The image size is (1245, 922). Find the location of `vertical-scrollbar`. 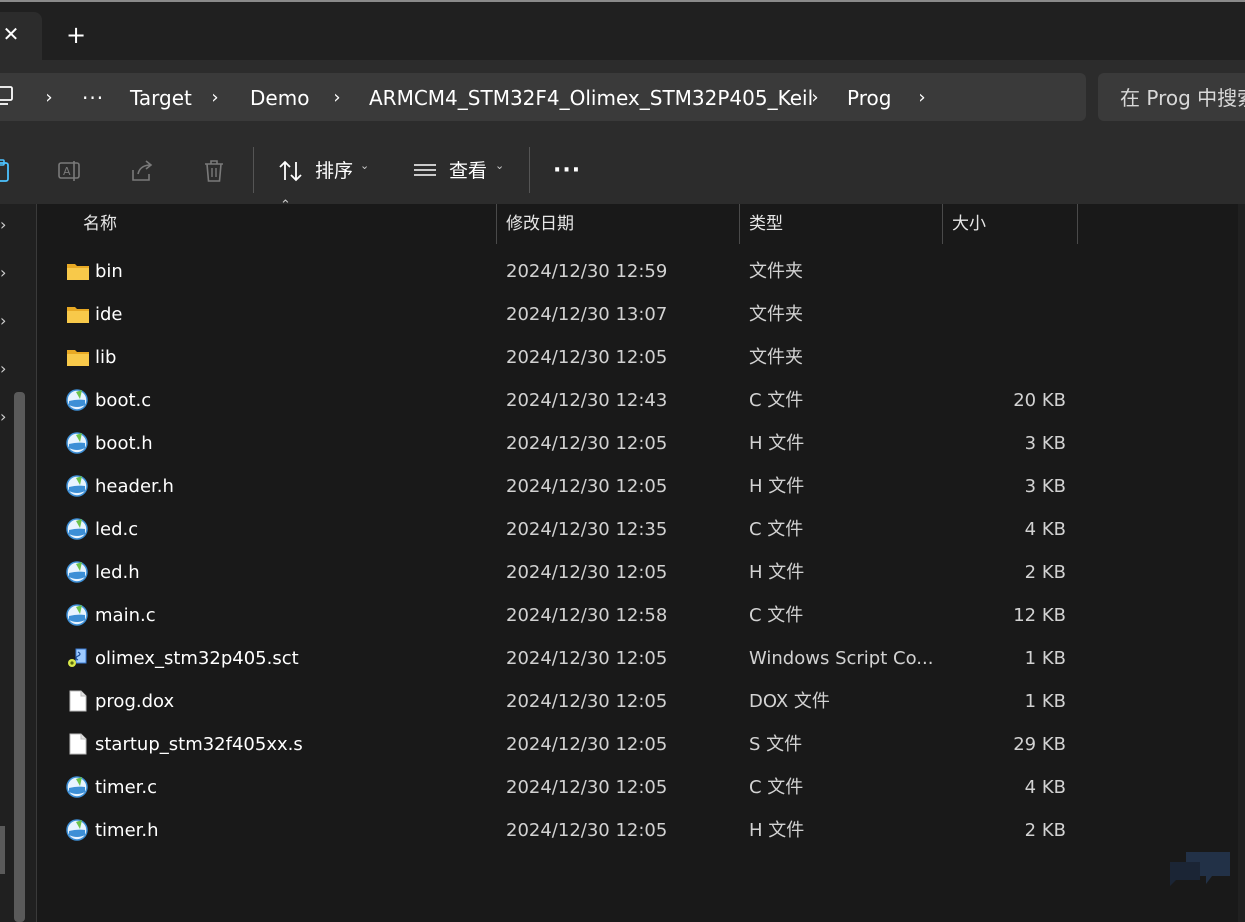

vertical-scrollbar is located at coordinates (1241, 563).